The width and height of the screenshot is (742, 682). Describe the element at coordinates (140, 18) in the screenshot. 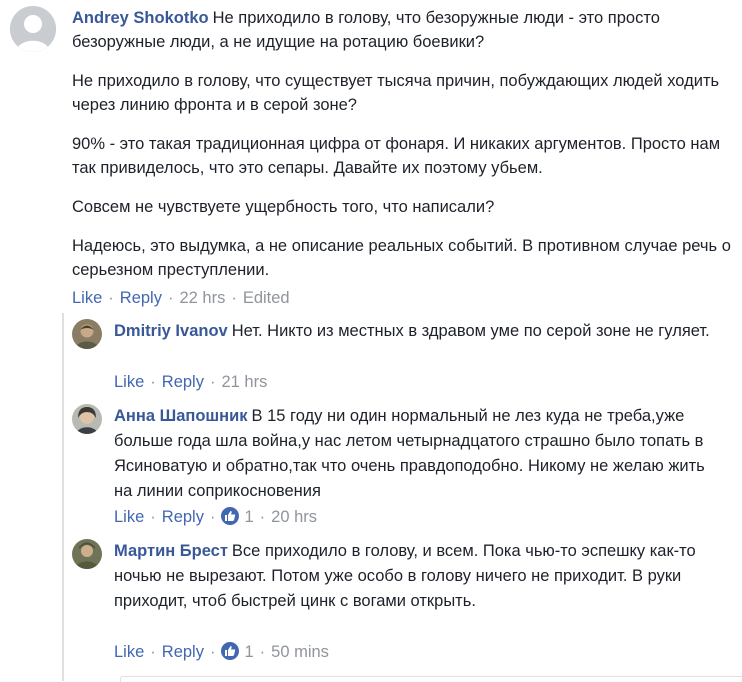

I see `comment-author: Andrey Shokotko` at that location.